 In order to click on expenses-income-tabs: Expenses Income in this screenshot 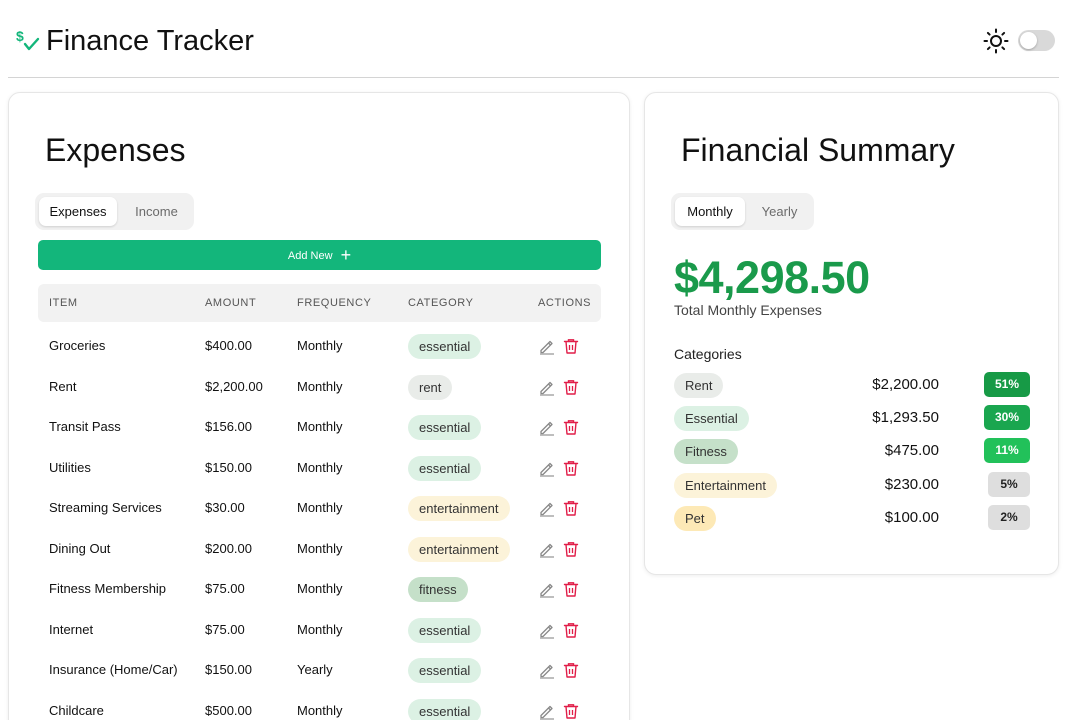, I will do `click(114, 211)`.